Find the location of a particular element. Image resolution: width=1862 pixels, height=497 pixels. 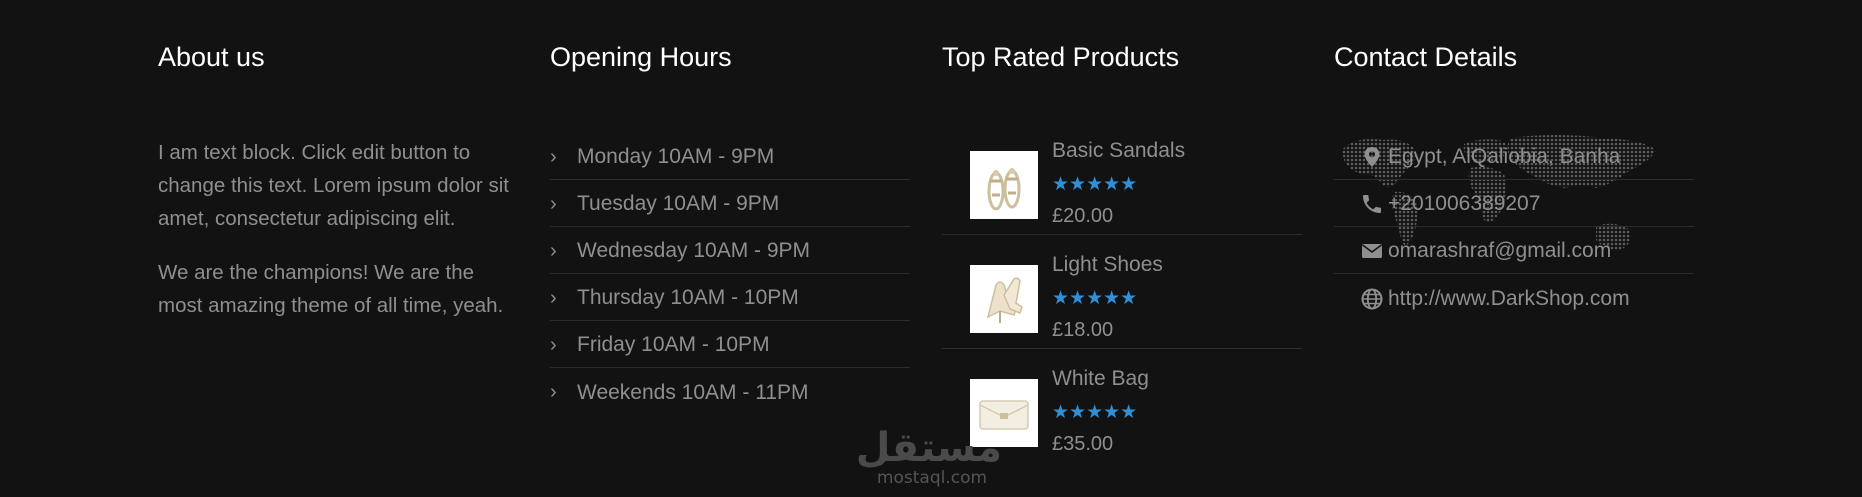

product-price: £20.00 is located at coordinates (1083, 216).